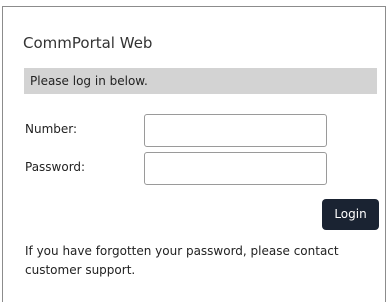 The height and width of the screenshot is (302, 390). I want to click on number-label: Number:, so click(51, 129).